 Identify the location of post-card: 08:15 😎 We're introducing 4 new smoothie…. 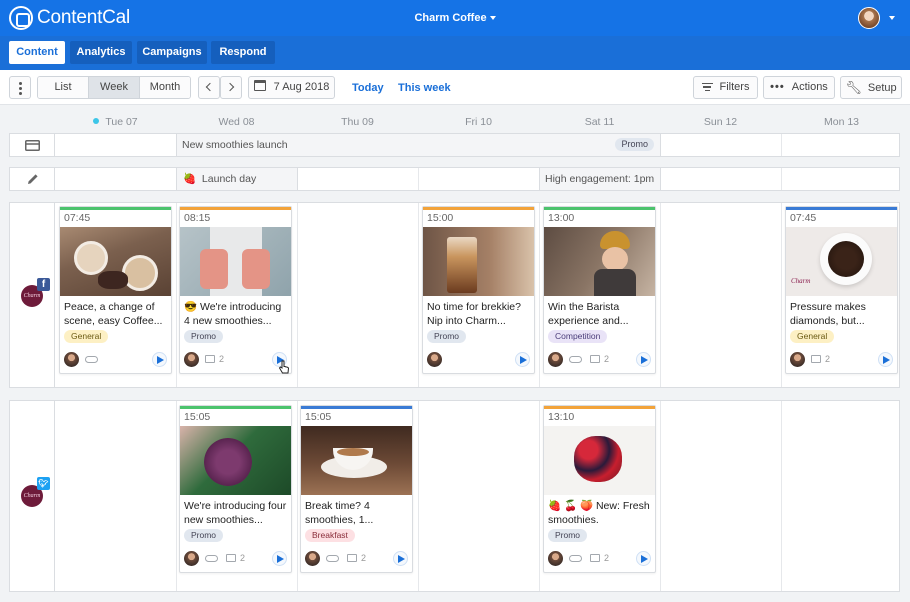
(235, 290).